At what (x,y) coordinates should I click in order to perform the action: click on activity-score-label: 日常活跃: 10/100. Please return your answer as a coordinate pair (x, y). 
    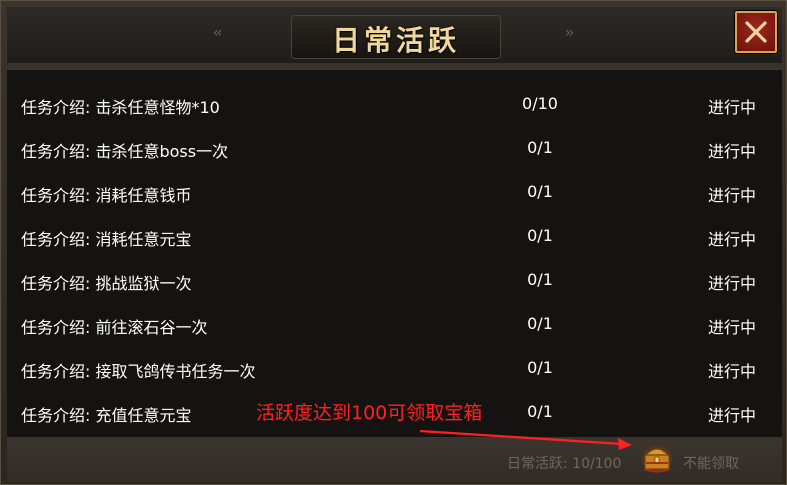
    Looking at the image, I should click on (564, 464).